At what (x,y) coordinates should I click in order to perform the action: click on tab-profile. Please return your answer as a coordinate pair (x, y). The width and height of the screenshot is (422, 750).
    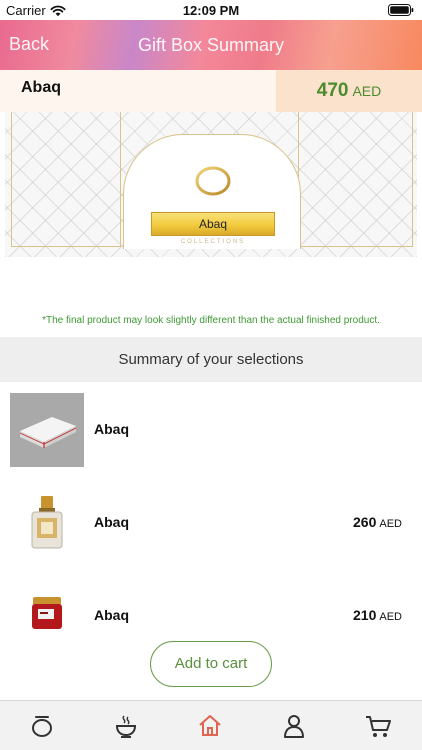
    Looking at the image, I should click on (294, 725).